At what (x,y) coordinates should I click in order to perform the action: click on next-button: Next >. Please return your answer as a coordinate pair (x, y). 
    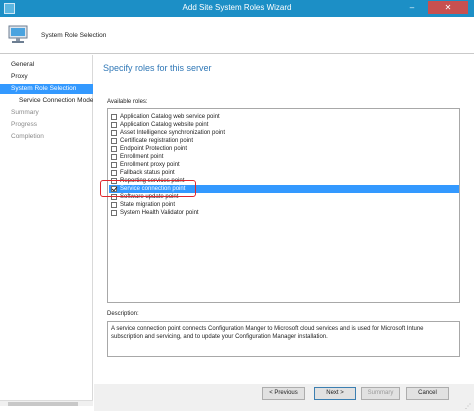
    Looking at the image, I should click on (335, 393).